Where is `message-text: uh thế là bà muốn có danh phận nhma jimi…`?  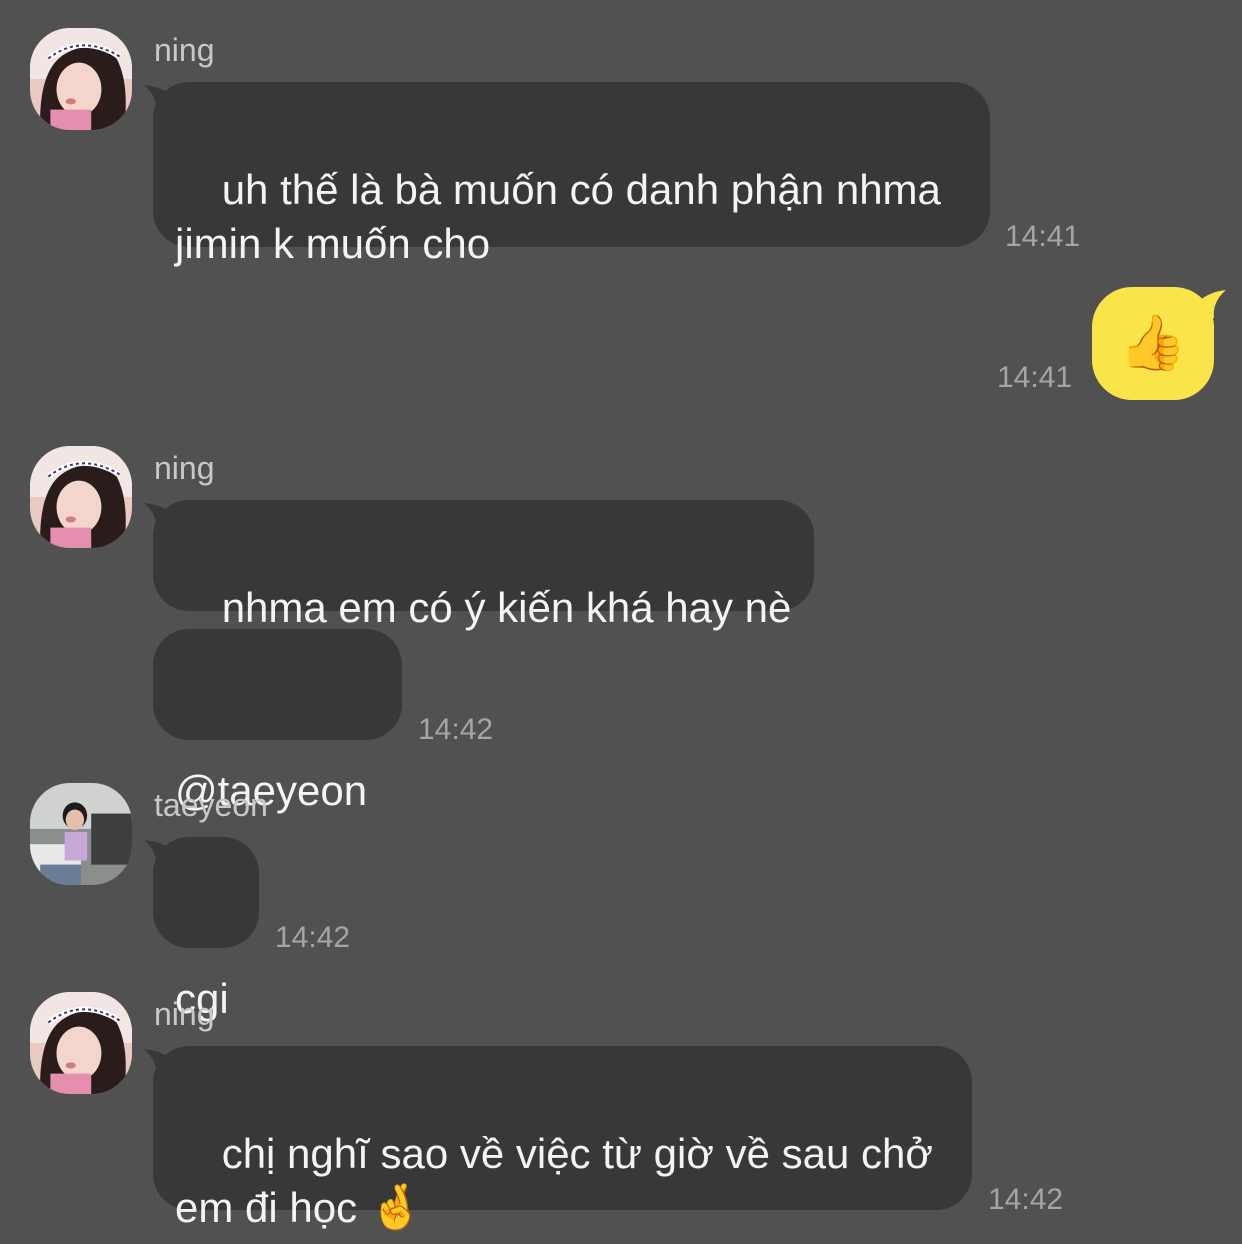 message-text: uh thế là bà muốn có danh phận nhma jimi… is located at coordinates (558, 216).